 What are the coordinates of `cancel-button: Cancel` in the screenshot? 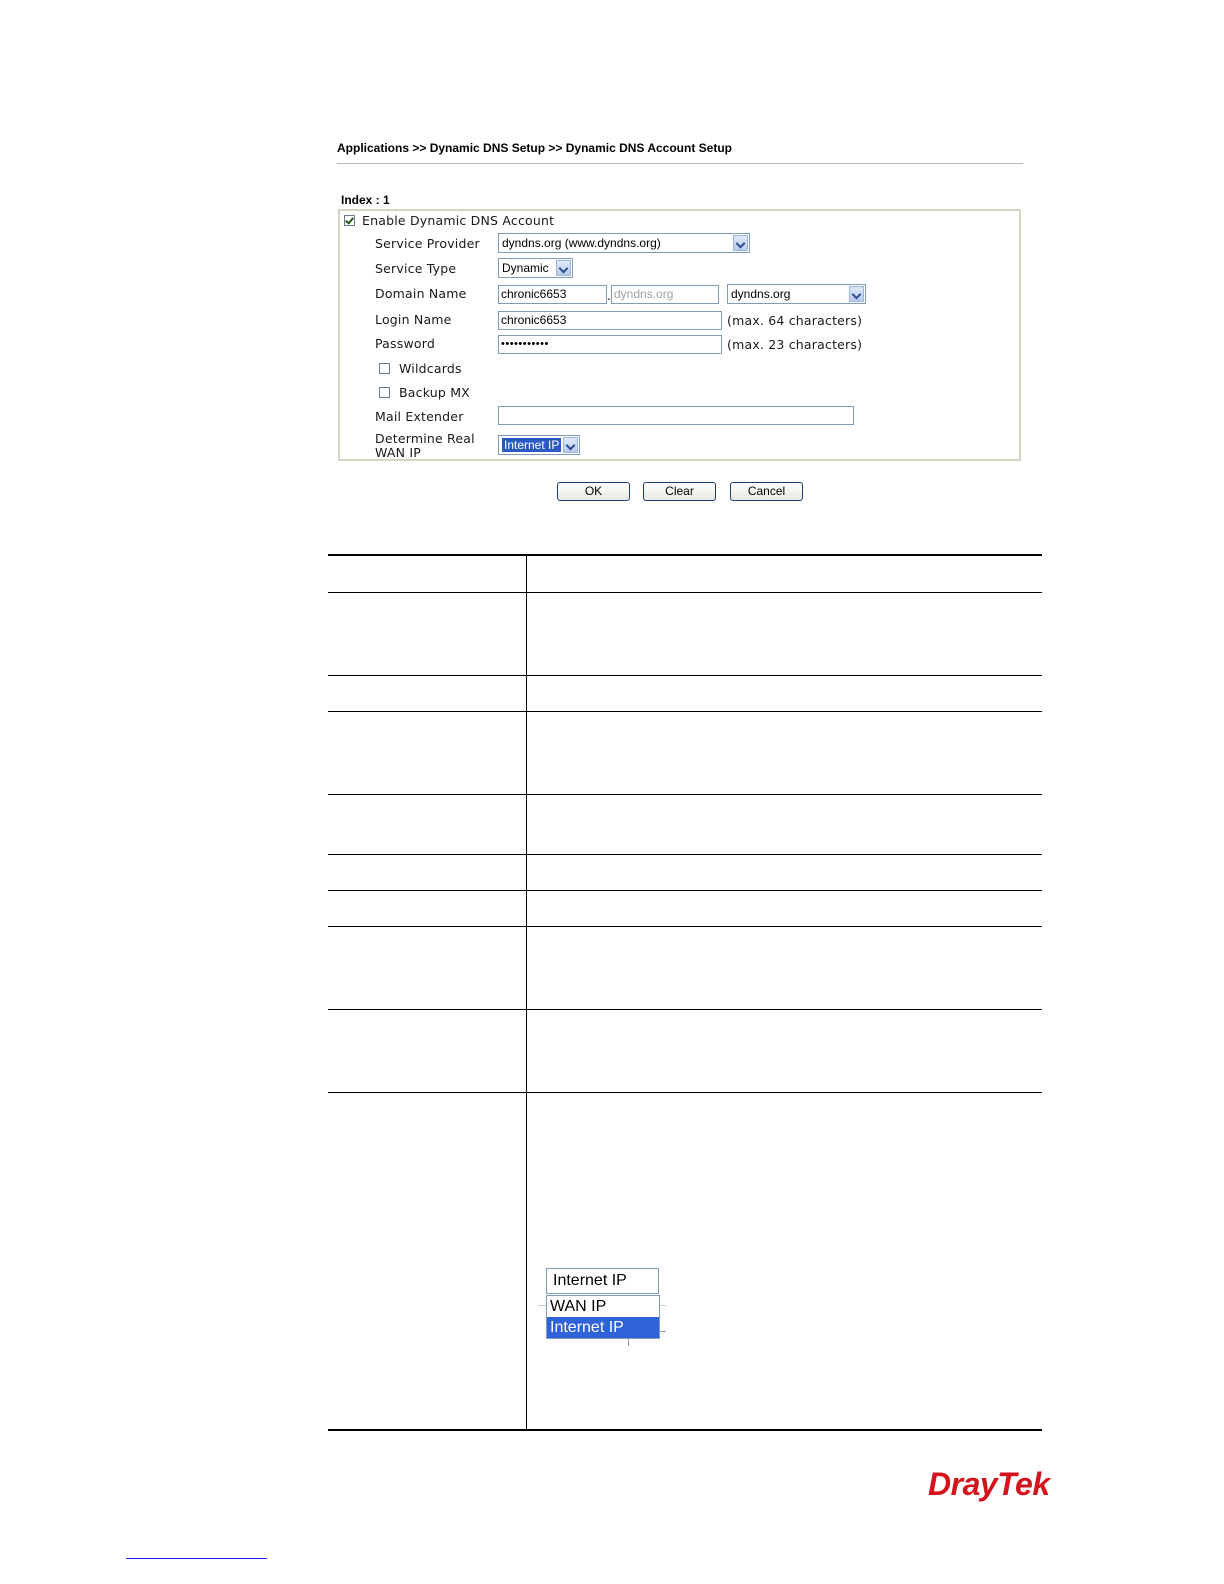 It's located at (766, 491).